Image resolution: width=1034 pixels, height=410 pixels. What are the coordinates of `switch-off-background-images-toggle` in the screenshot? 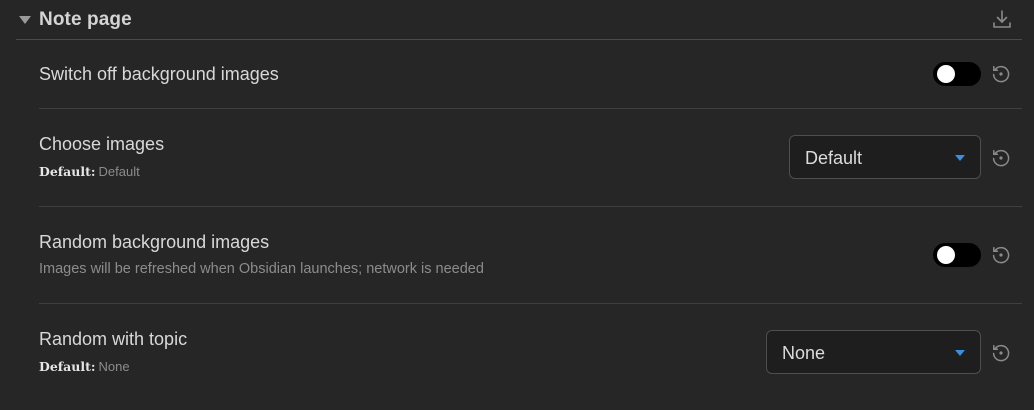 It's located at (957, 74).